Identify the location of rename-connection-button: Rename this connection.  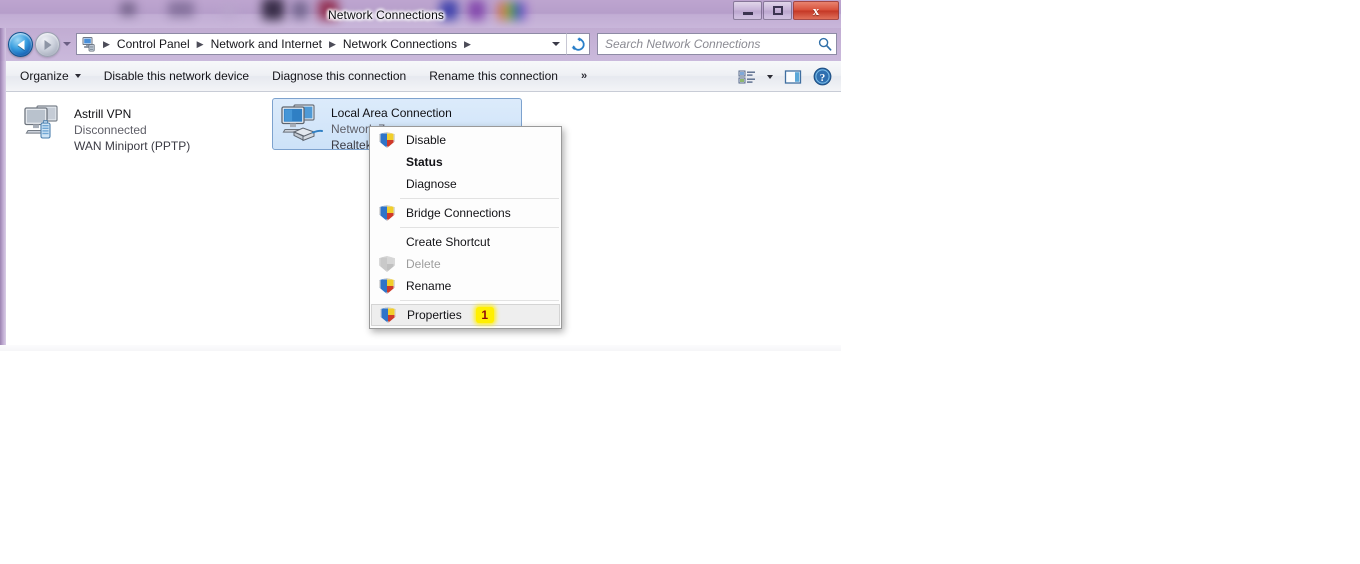
(493, 76).